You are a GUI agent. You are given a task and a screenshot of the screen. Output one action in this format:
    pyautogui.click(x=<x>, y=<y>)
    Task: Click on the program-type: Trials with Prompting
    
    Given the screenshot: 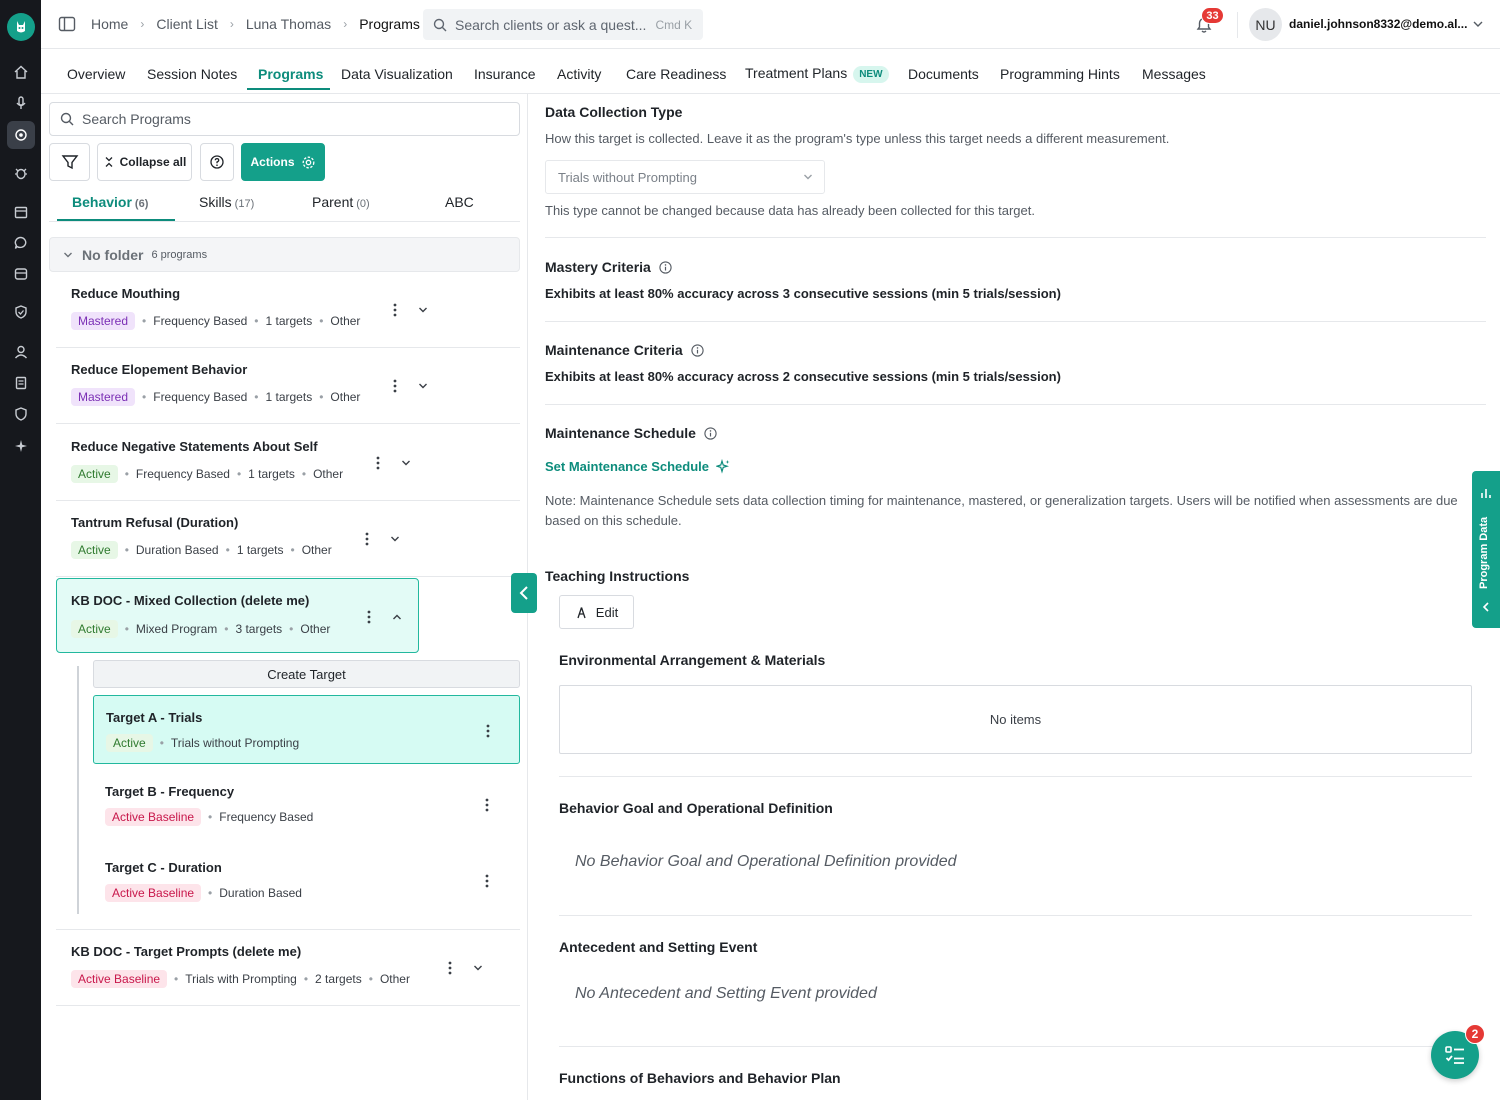 What is the action you would take?
    pyautogui.click(x=241, y=979)
    